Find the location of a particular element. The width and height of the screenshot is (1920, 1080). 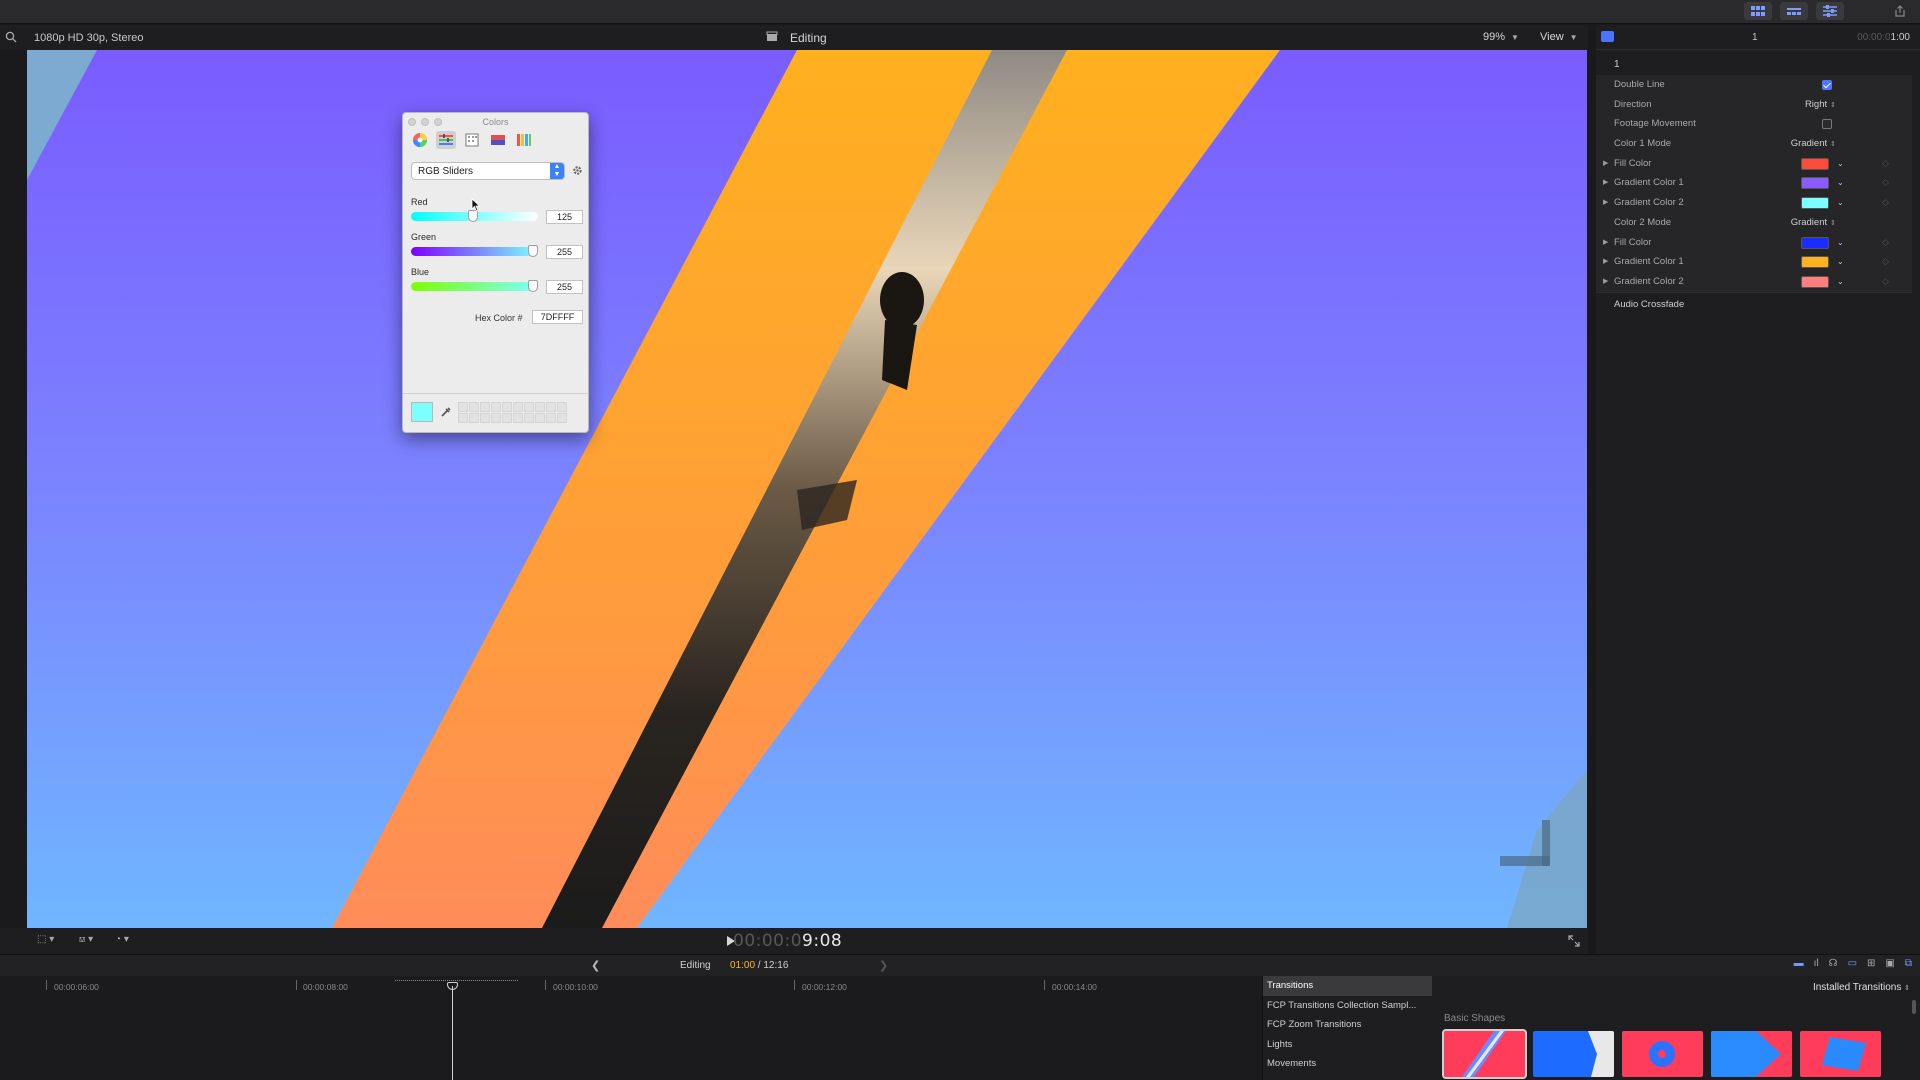

green-slider is located at coordinates (474, 251).